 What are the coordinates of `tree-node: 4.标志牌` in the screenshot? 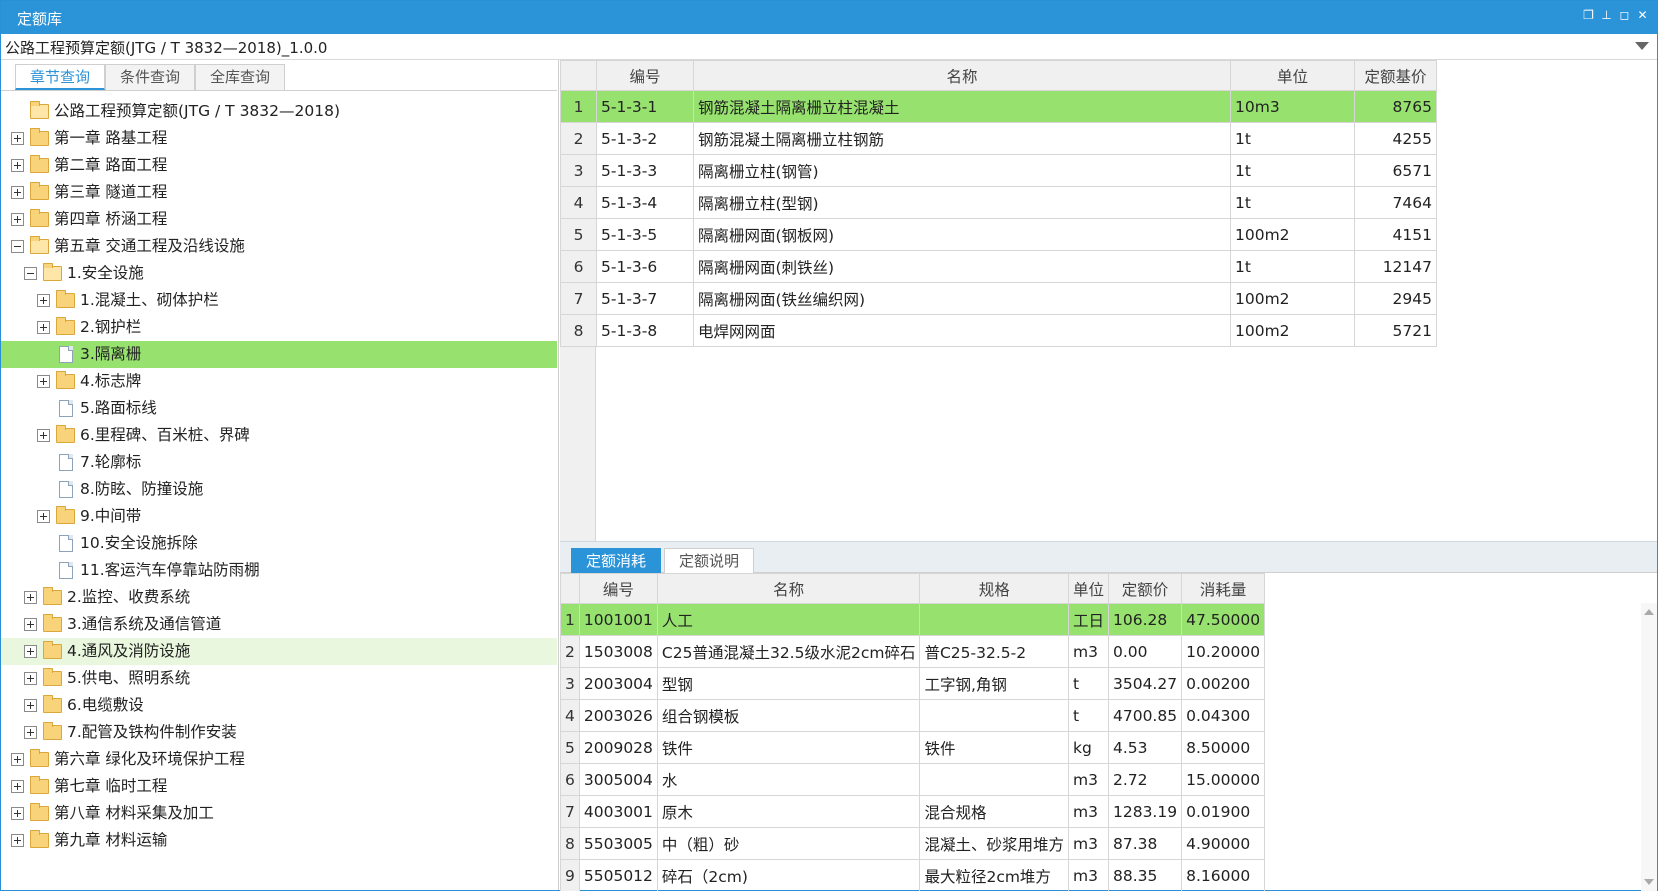 It's located at (279, 381).